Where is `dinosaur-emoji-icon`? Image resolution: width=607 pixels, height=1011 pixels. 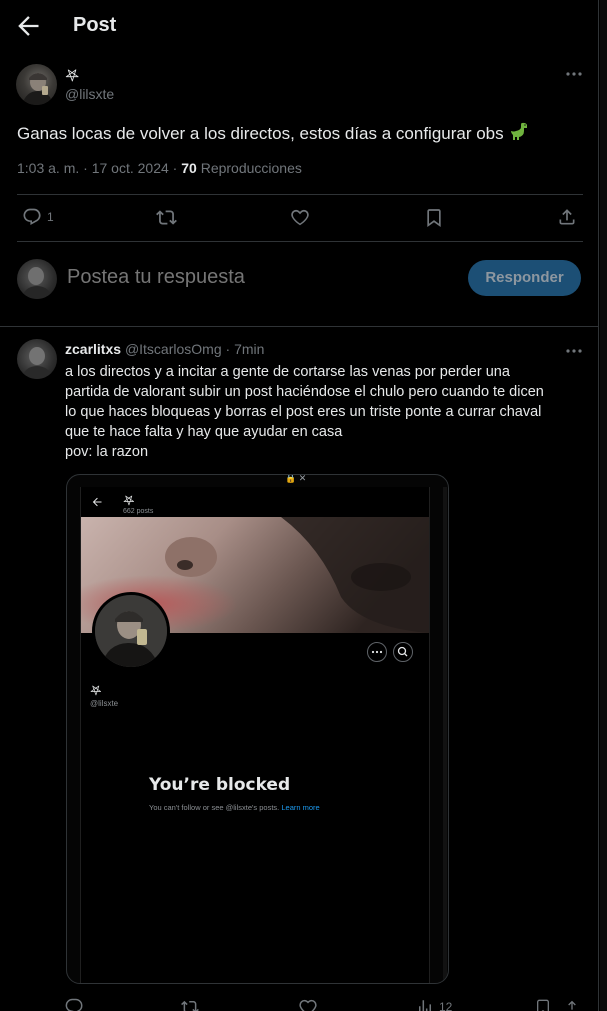 dinosaur-emoji-icon is located at coordinates (520, 131).